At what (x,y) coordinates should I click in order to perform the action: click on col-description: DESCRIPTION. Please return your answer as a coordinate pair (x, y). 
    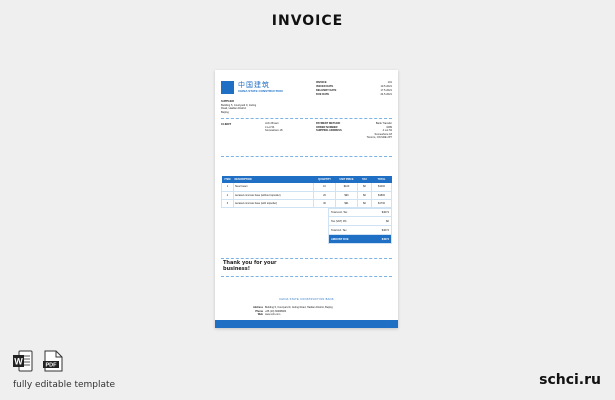
    Looking at the image, I should click on (273, 179).